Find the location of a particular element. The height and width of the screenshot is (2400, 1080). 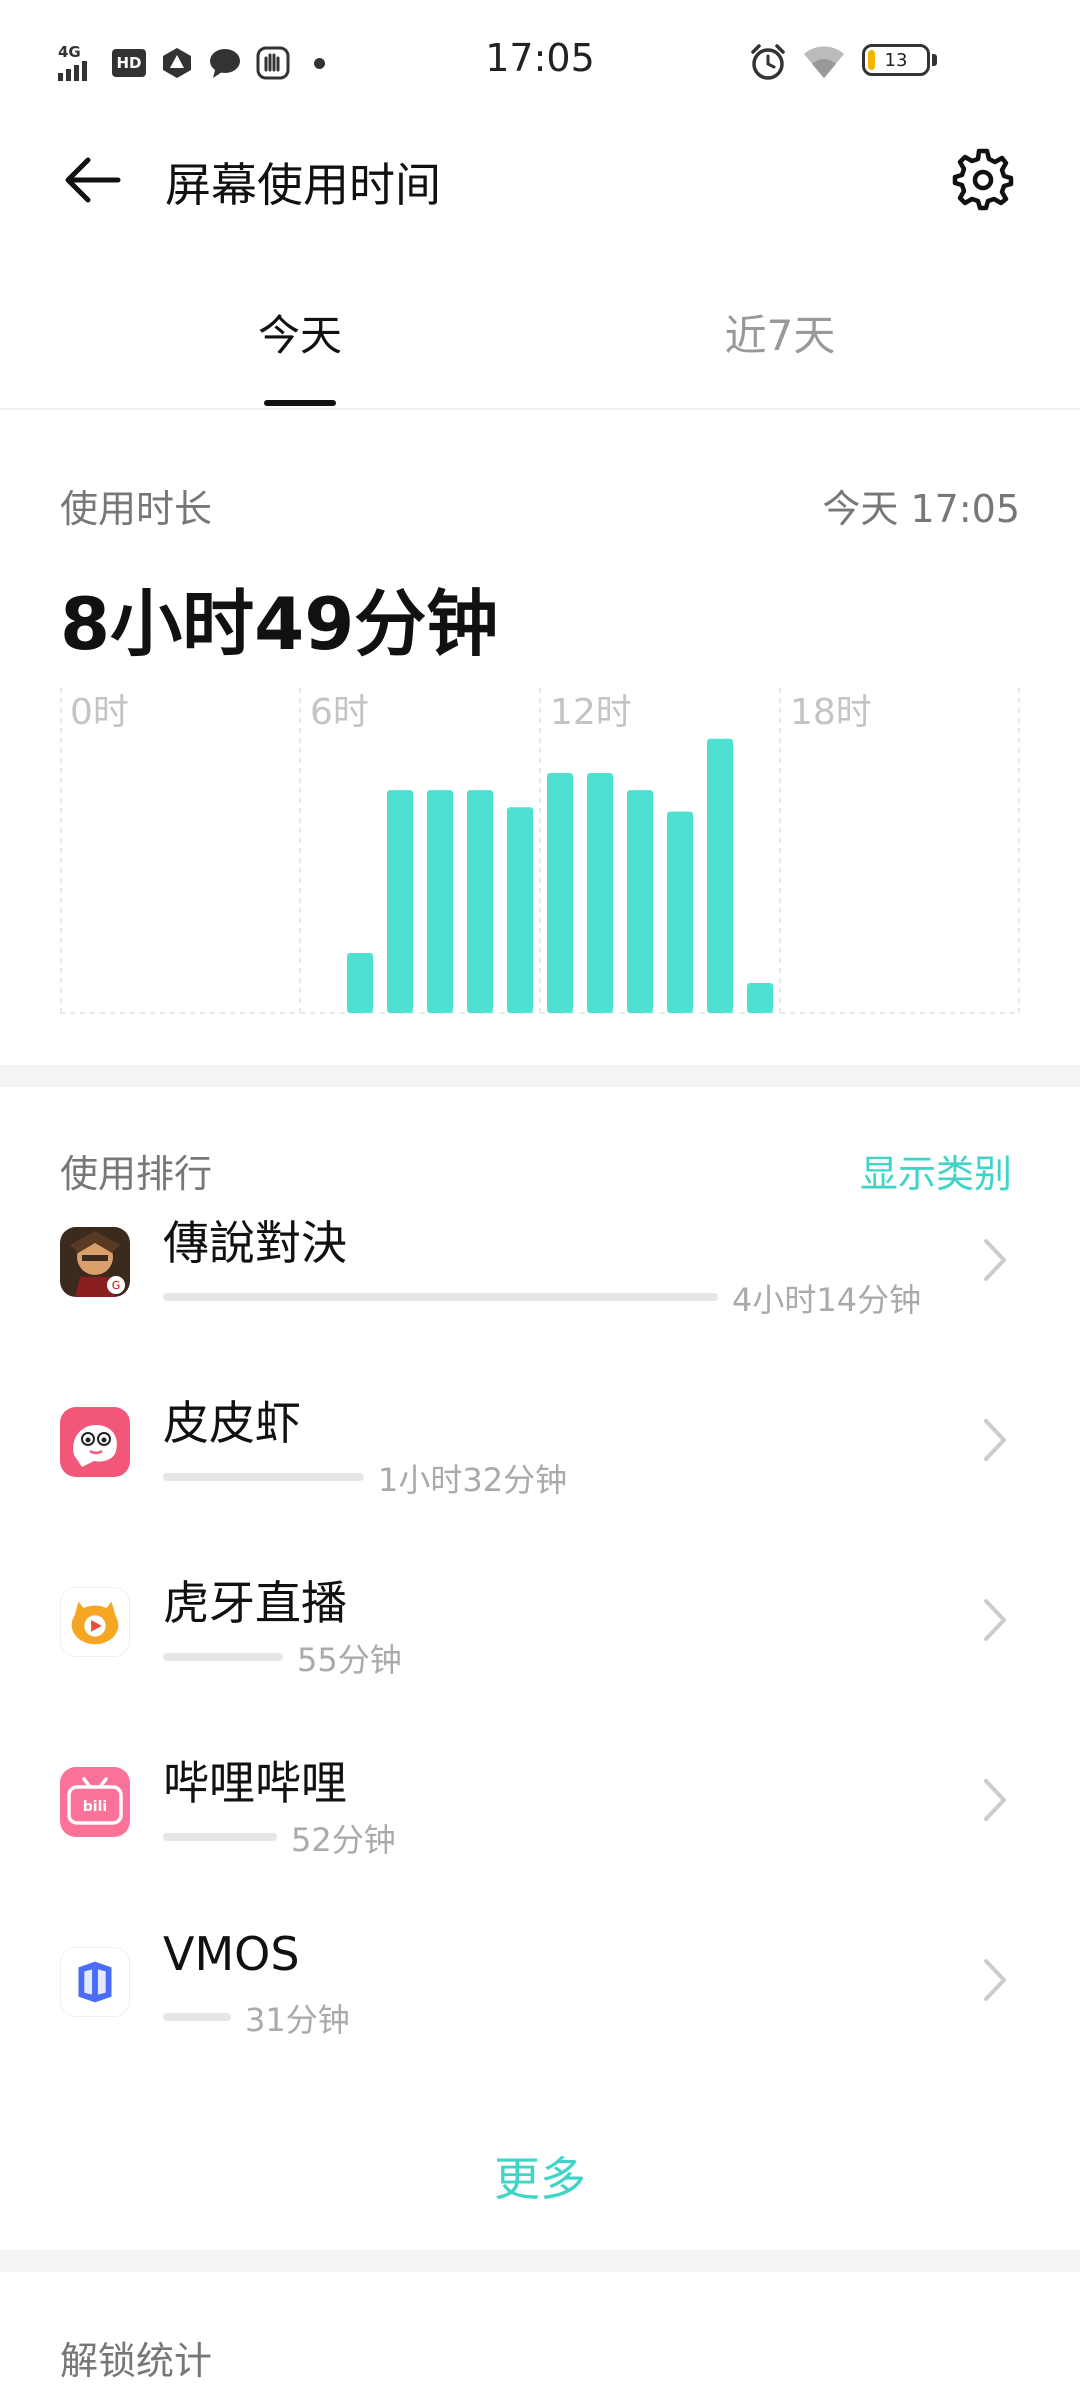

app-time: 55分钟 is located at coordinates (349, 1660).